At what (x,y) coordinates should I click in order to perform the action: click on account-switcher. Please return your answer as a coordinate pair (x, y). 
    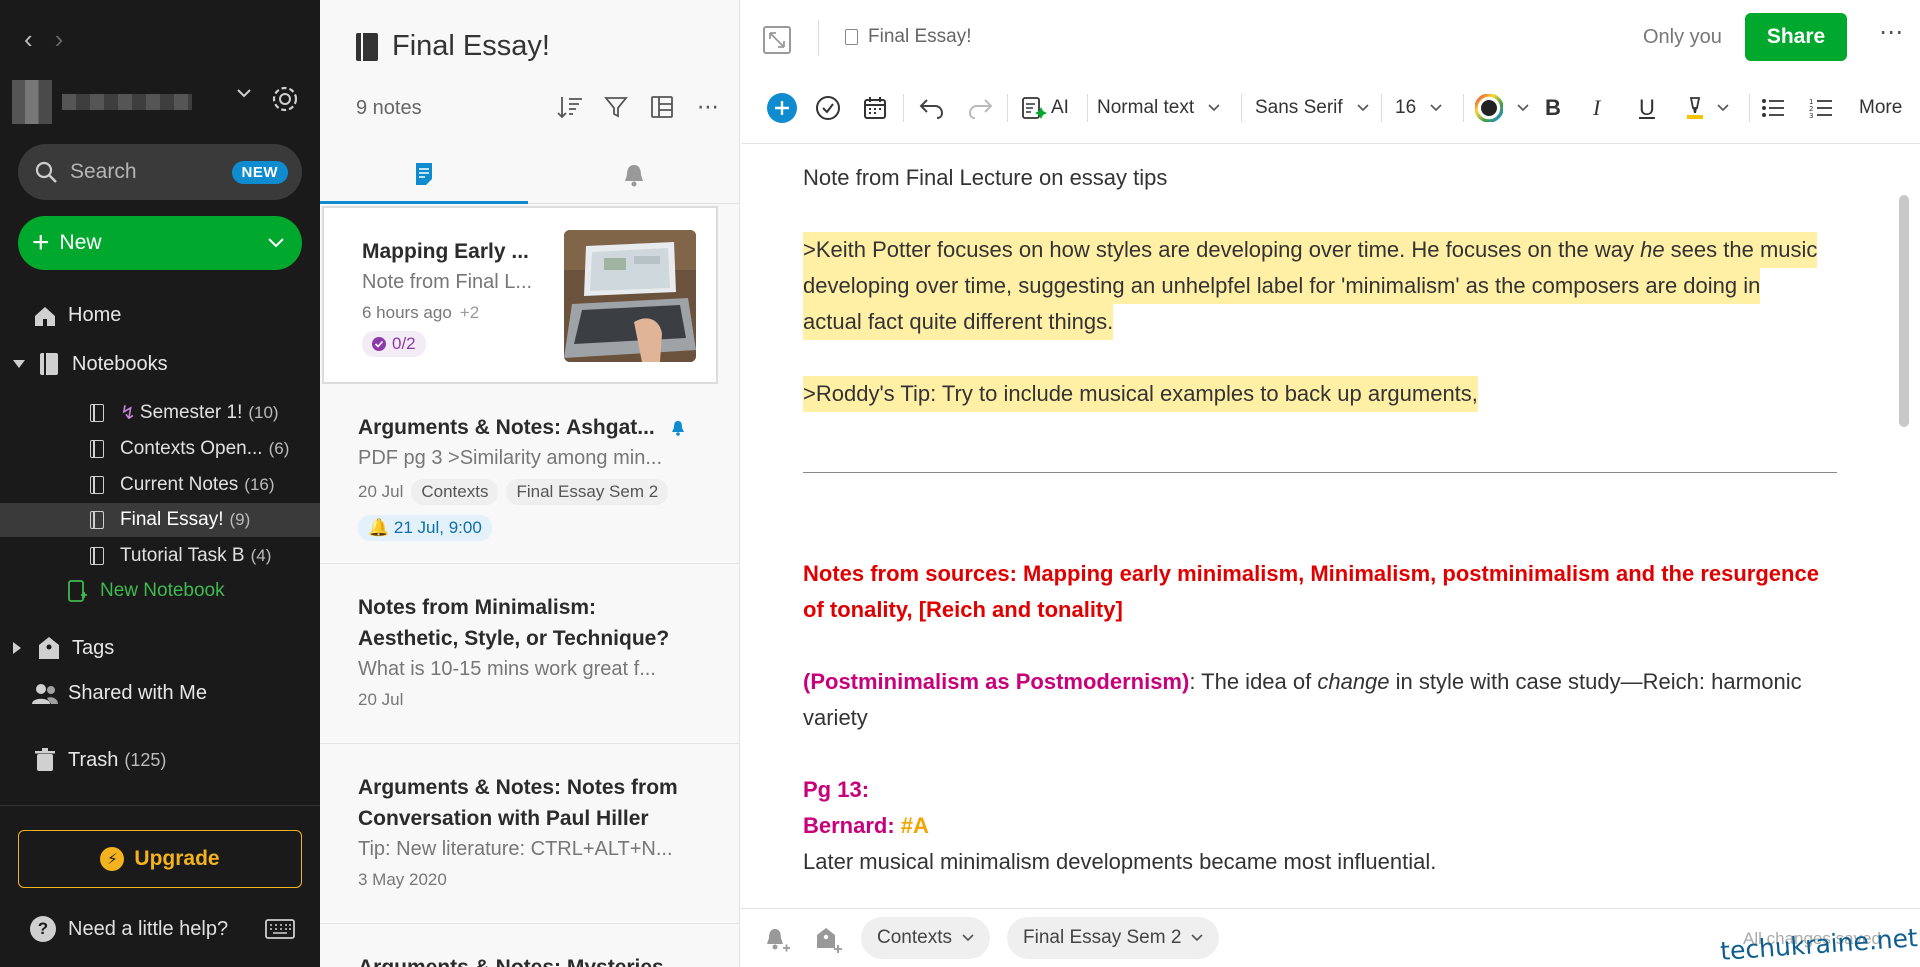
    Looking at the image, I should click on (134, 102).